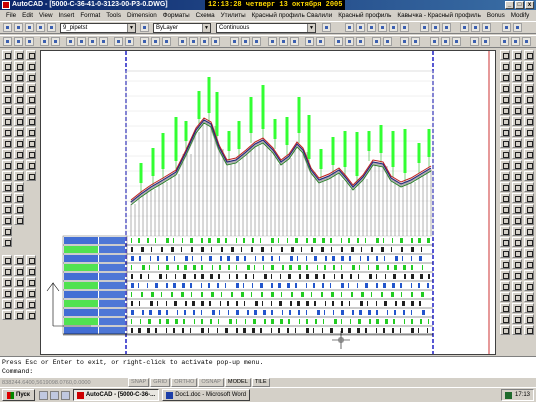 Image resolution: width=536 pixels, height=402 pixels. Describe the element at coordinates (320, 41) in the screenshot. I see `gradient-icon` at that location.